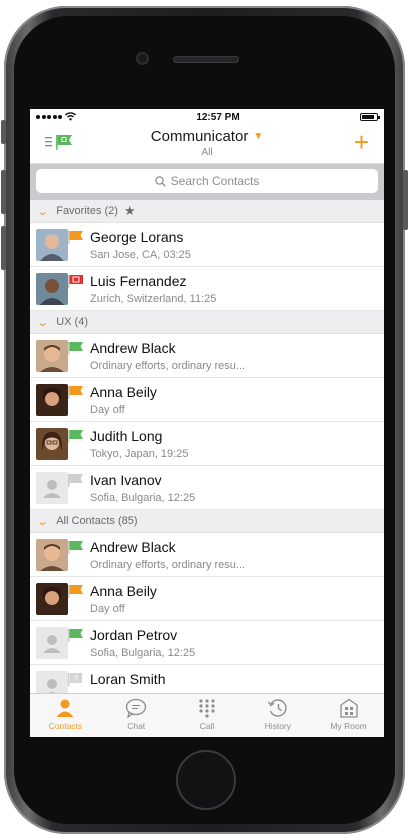 The width and height of the screenshot is (409, 838). What do you see at coordinates (3, 248) in the screenshot?
I see `volume-down-button` at bounding box center [3, 248].